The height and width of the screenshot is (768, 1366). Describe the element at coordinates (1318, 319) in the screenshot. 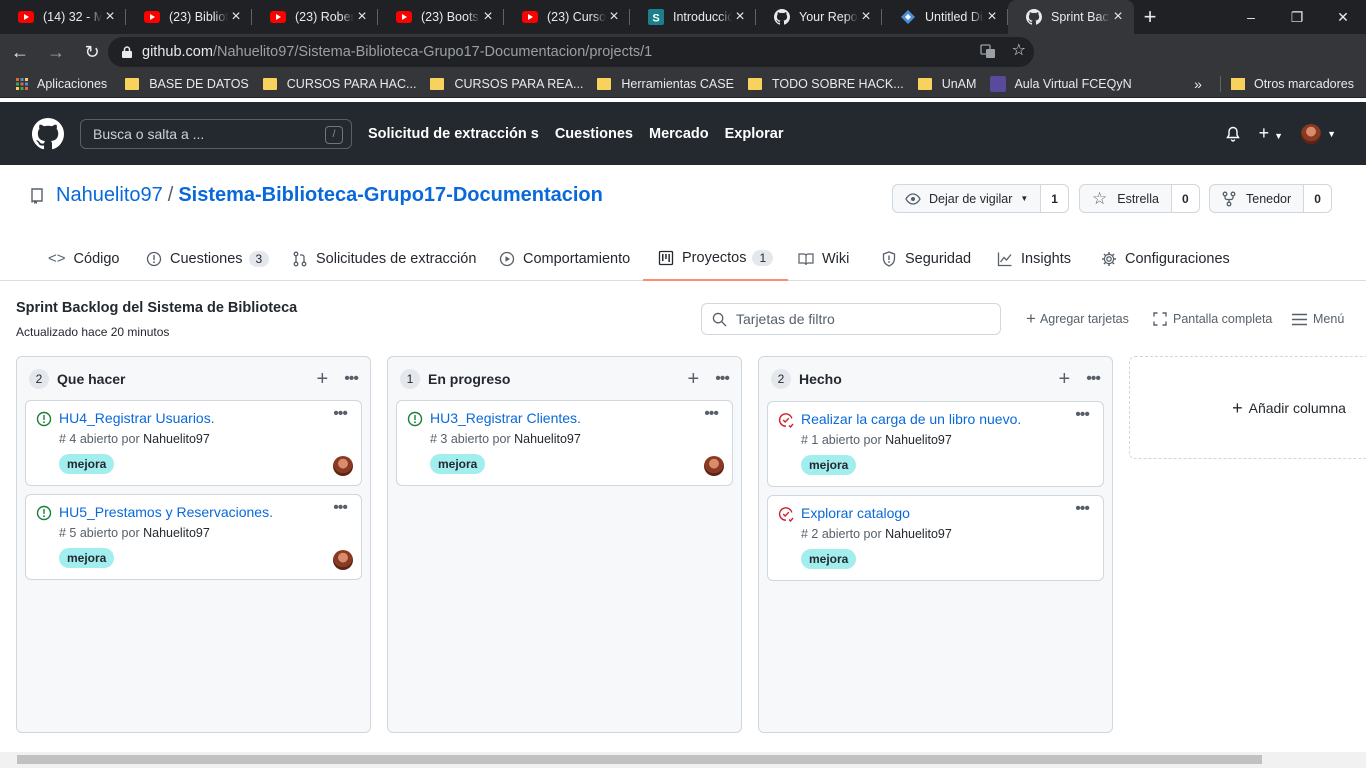

I see `menu-button: Menú` at that location.